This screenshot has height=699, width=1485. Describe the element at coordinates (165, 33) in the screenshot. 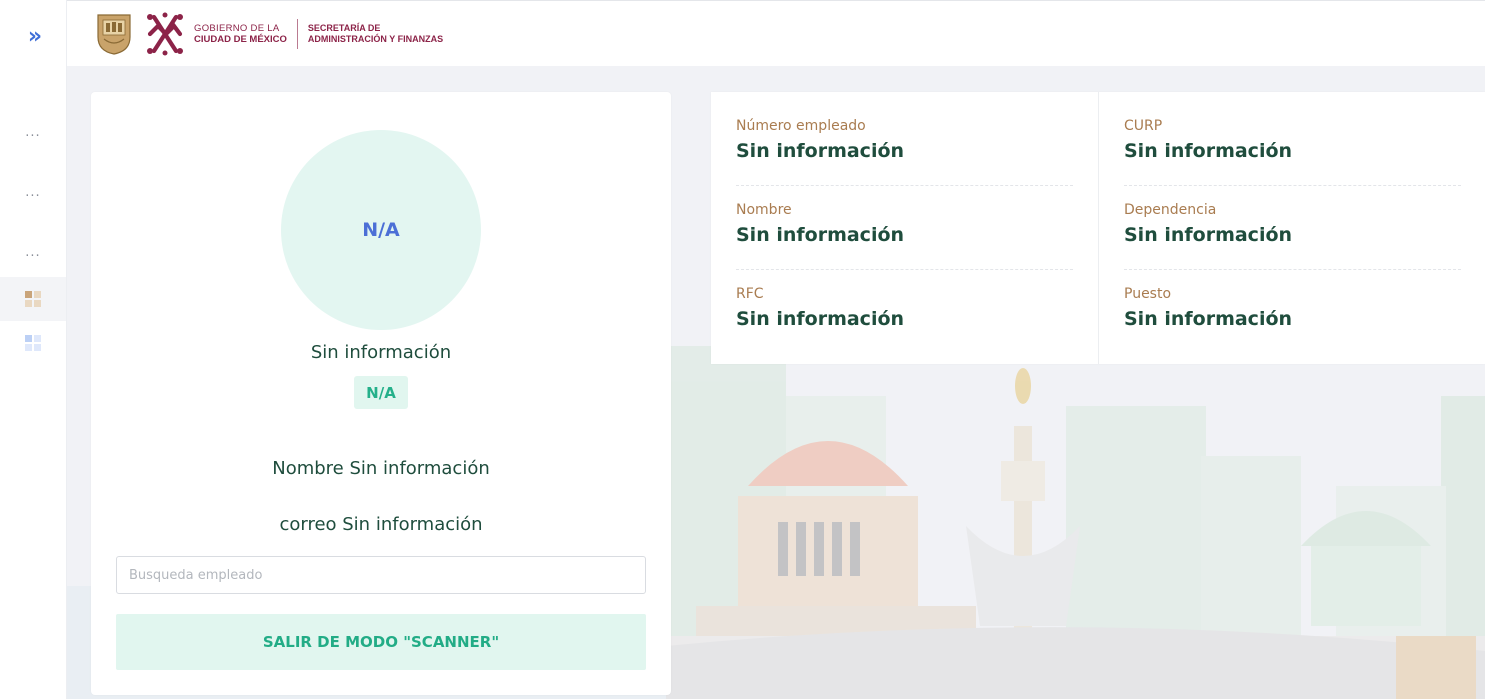

I see `cdmx-emblem-icon` at that location.